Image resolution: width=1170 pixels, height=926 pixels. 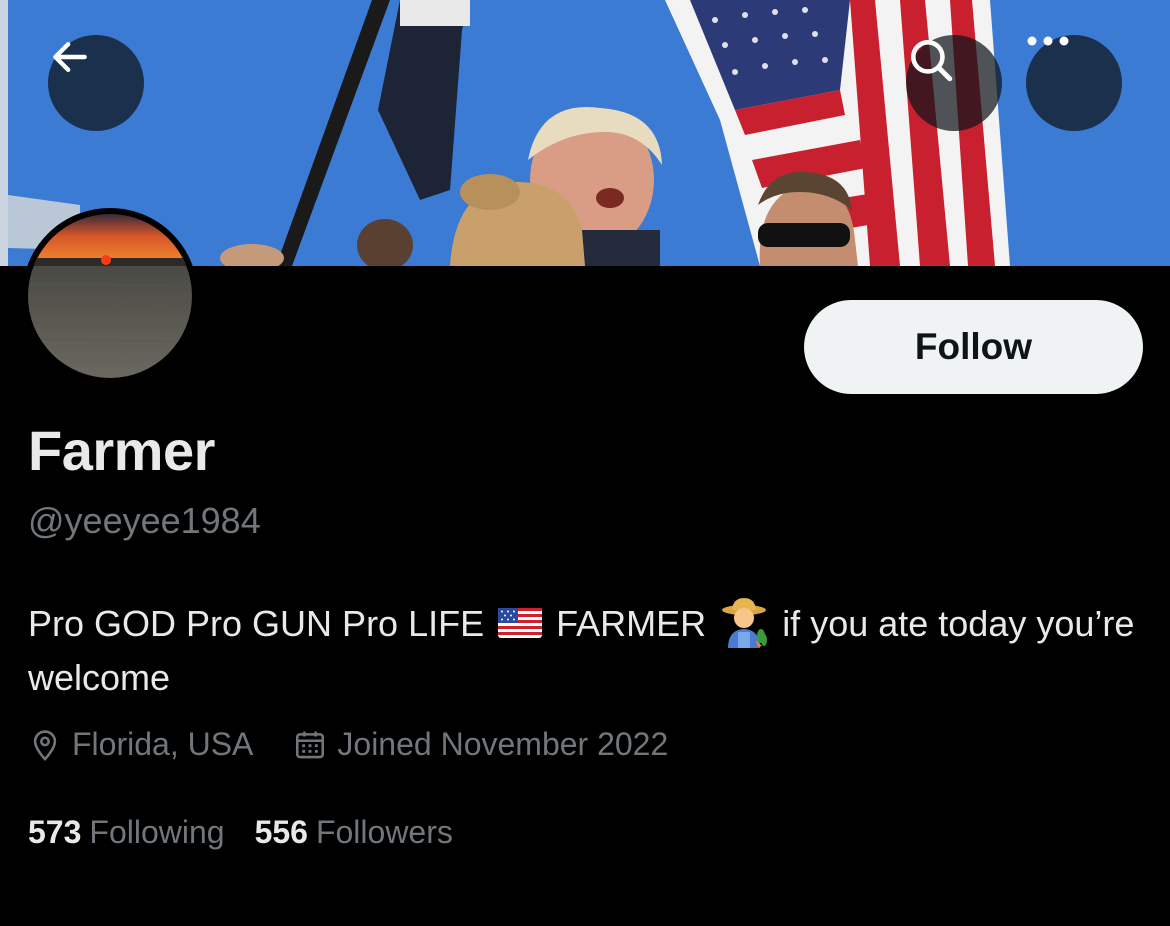 I want to click on location-text: Florida, USA, so click(x=163, y=744).